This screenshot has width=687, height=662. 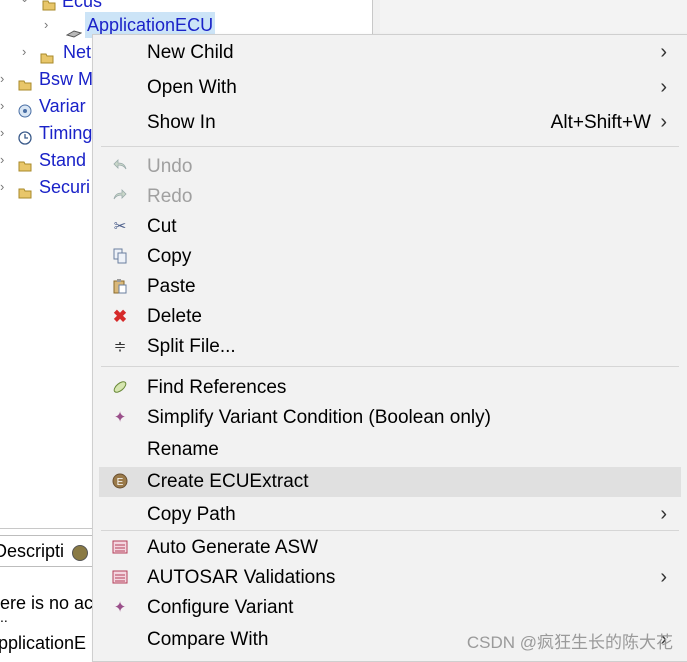 What do you see at coordinates (390, 482) in the screenshot?
I see `menu-item-create-ecuextract: E Create ECUExtract` at bounding box center [390, 482].